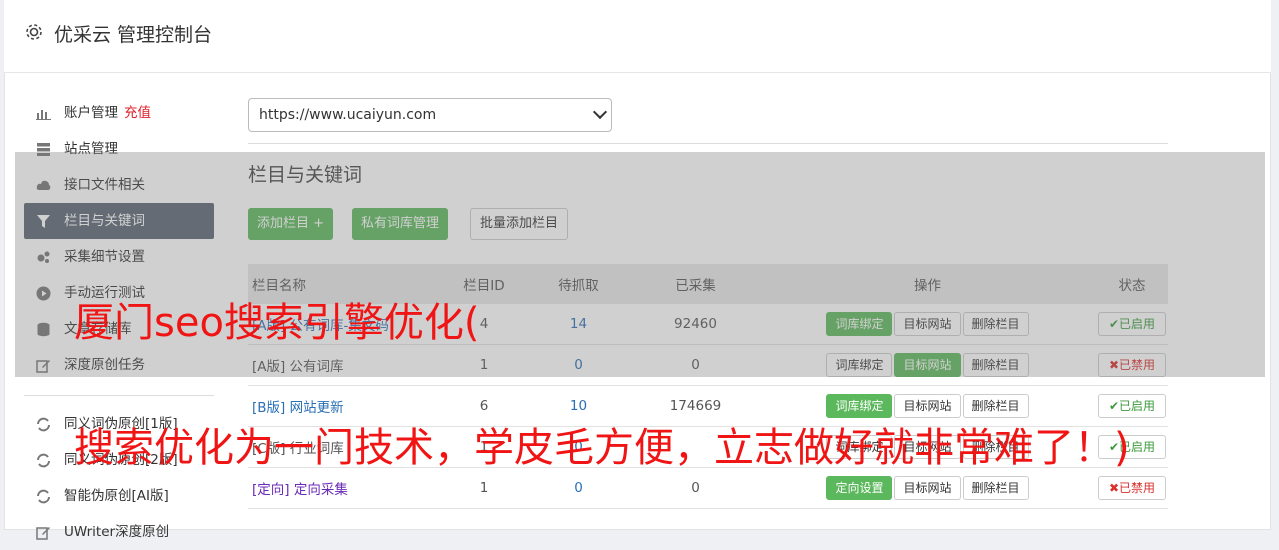 The image size is (1279, 550). What do you see at coordinates (345, 488) in the screenshot?
I see `column-name: [定向] 定向采集` at bounding box center [345, 488].